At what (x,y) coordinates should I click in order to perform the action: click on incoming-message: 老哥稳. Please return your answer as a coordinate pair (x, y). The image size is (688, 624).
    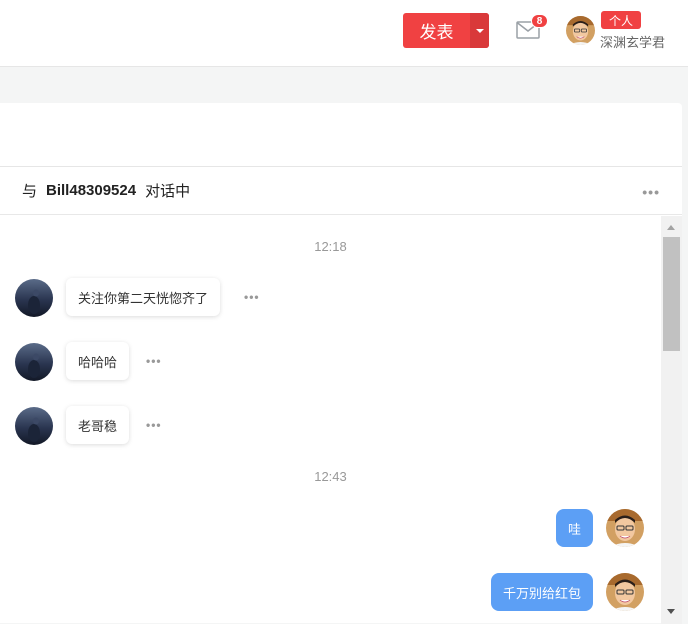
    Looking at the image, I should click on (98, 425).